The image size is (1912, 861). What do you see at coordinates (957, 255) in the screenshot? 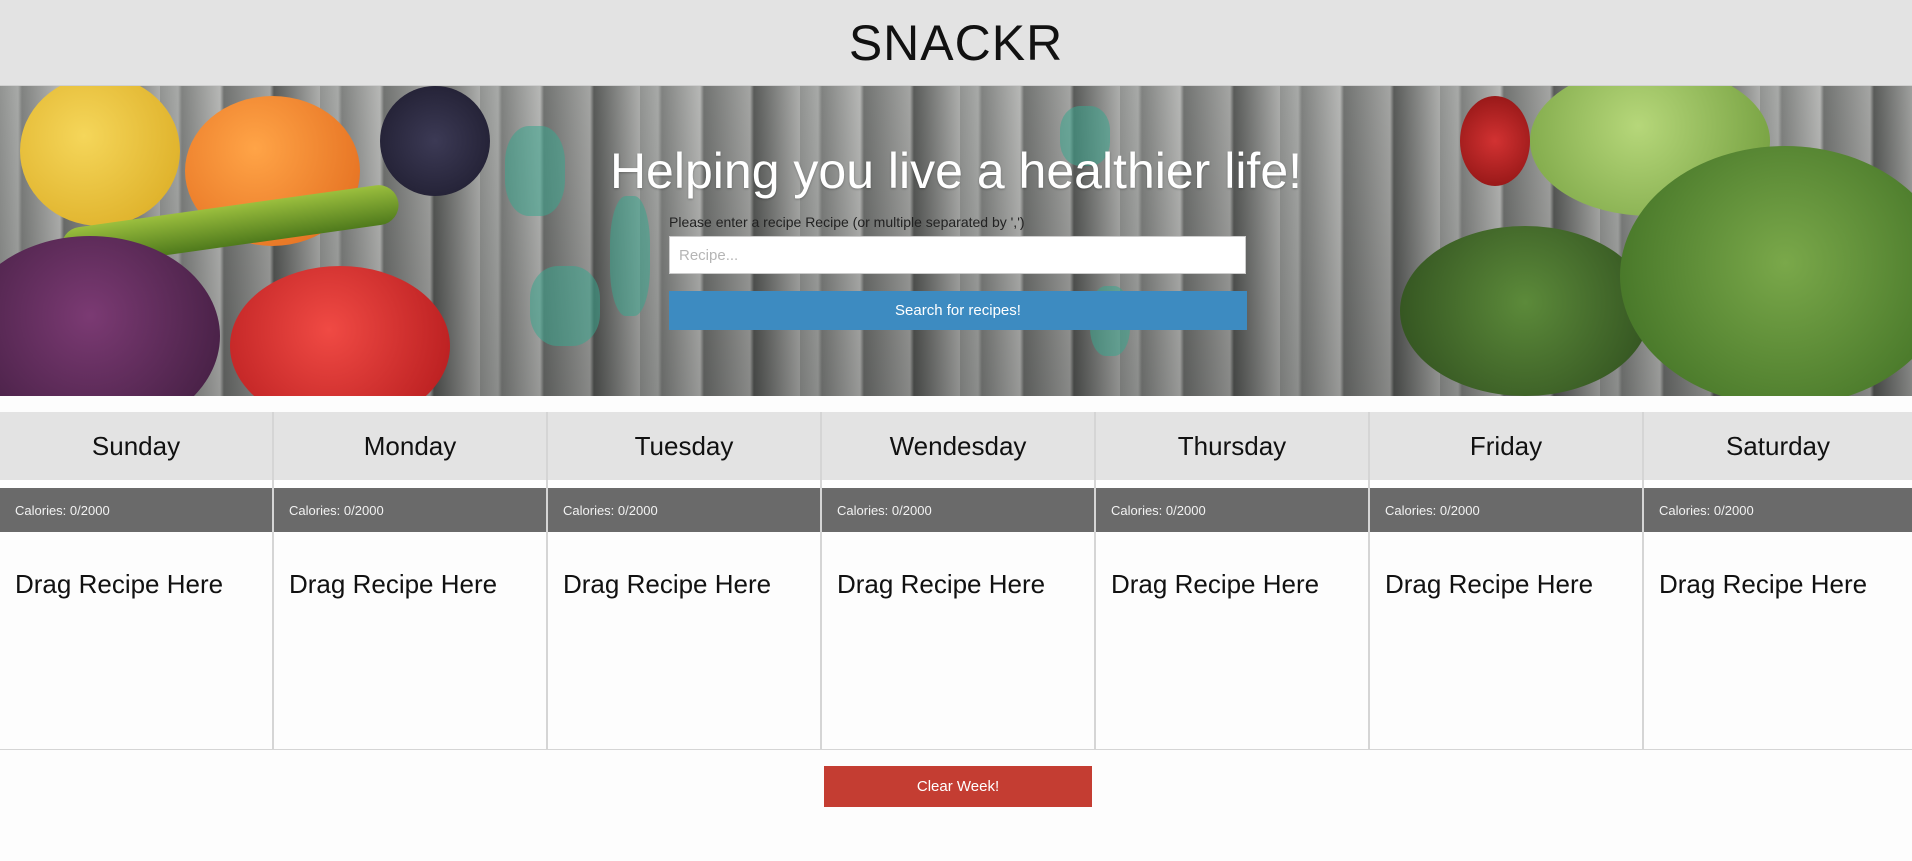
I see `recipe-search-input` at bounding box center [957, 255].